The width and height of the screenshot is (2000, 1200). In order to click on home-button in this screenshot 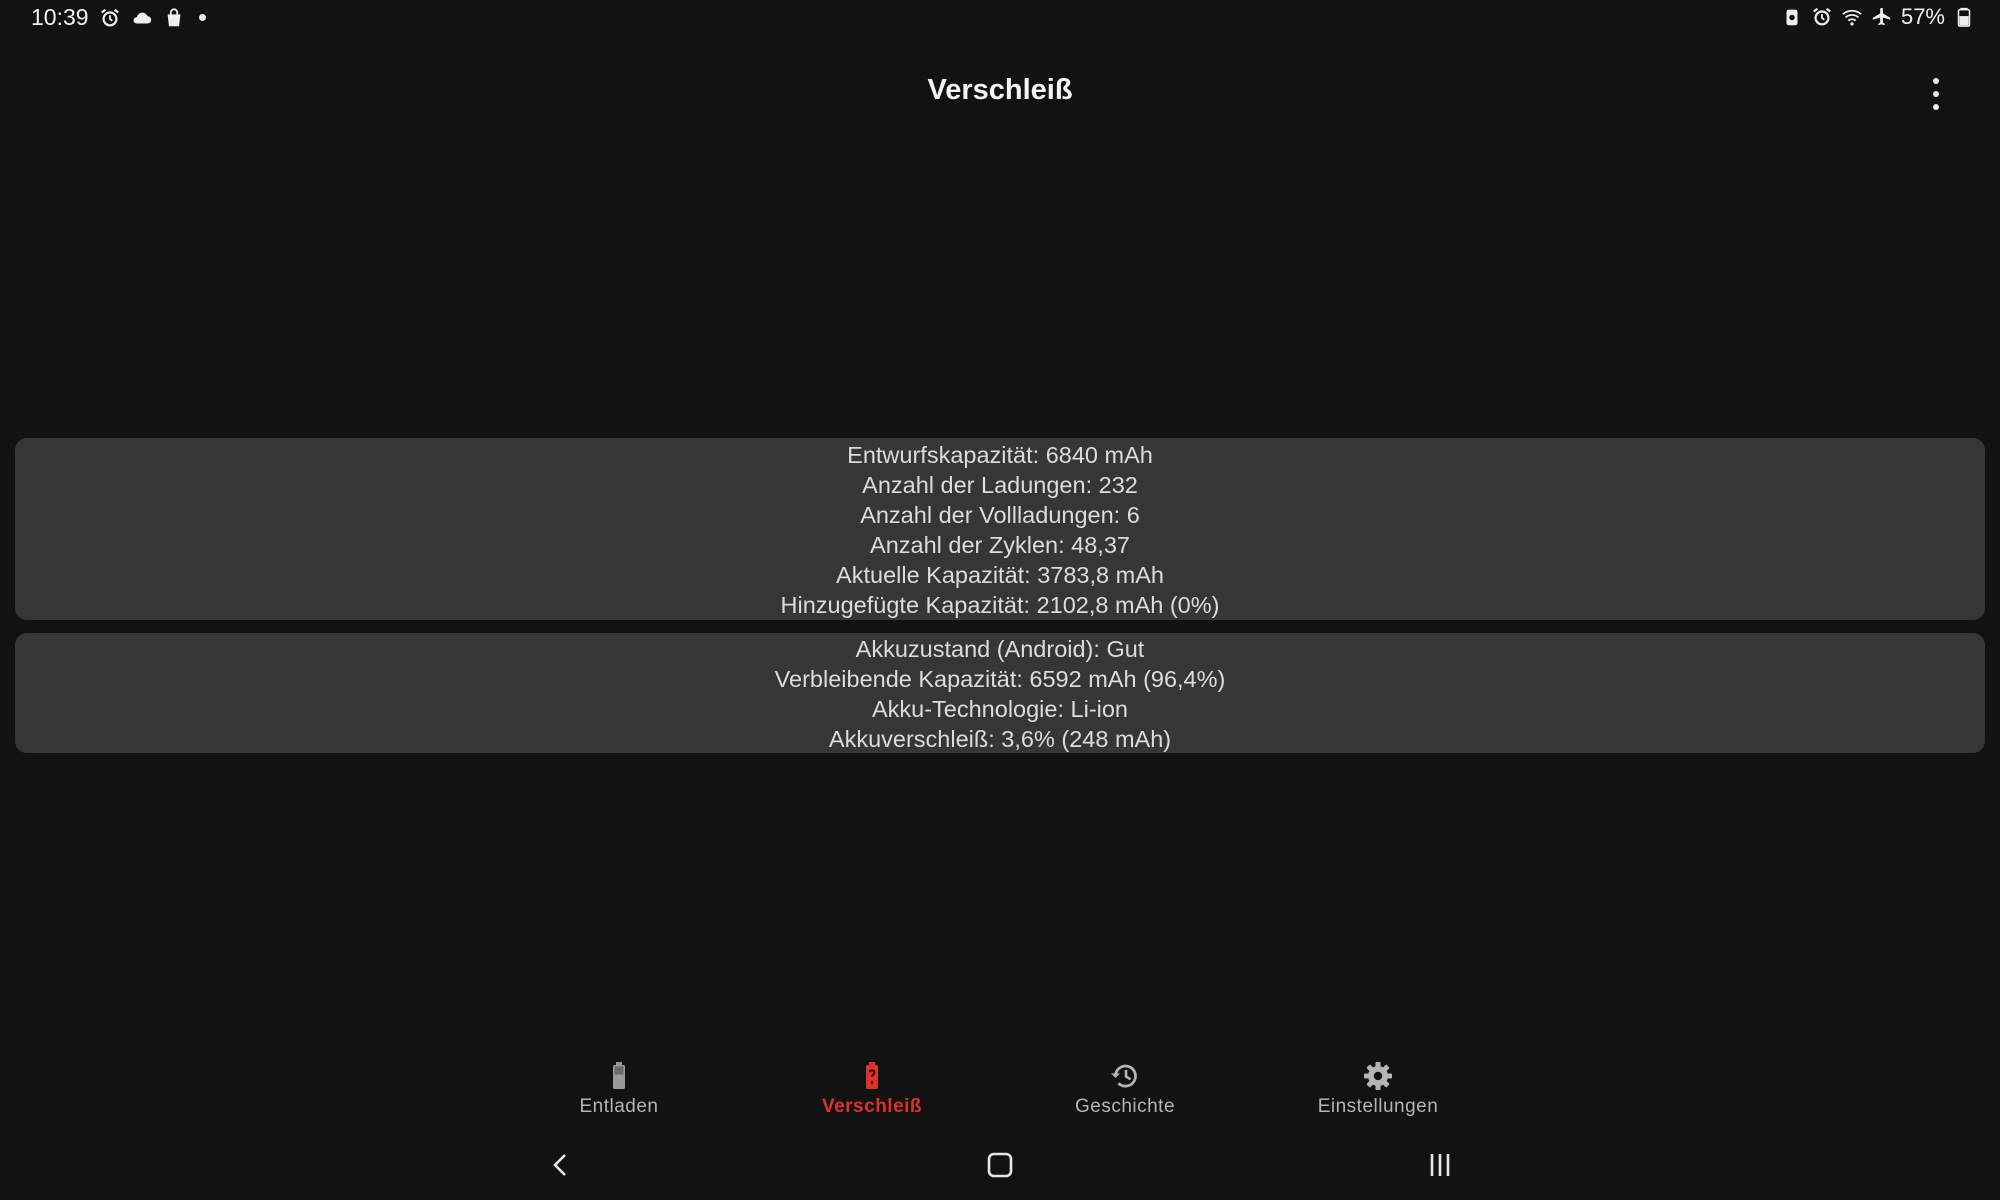, I will do `click(1000, 1165)`.